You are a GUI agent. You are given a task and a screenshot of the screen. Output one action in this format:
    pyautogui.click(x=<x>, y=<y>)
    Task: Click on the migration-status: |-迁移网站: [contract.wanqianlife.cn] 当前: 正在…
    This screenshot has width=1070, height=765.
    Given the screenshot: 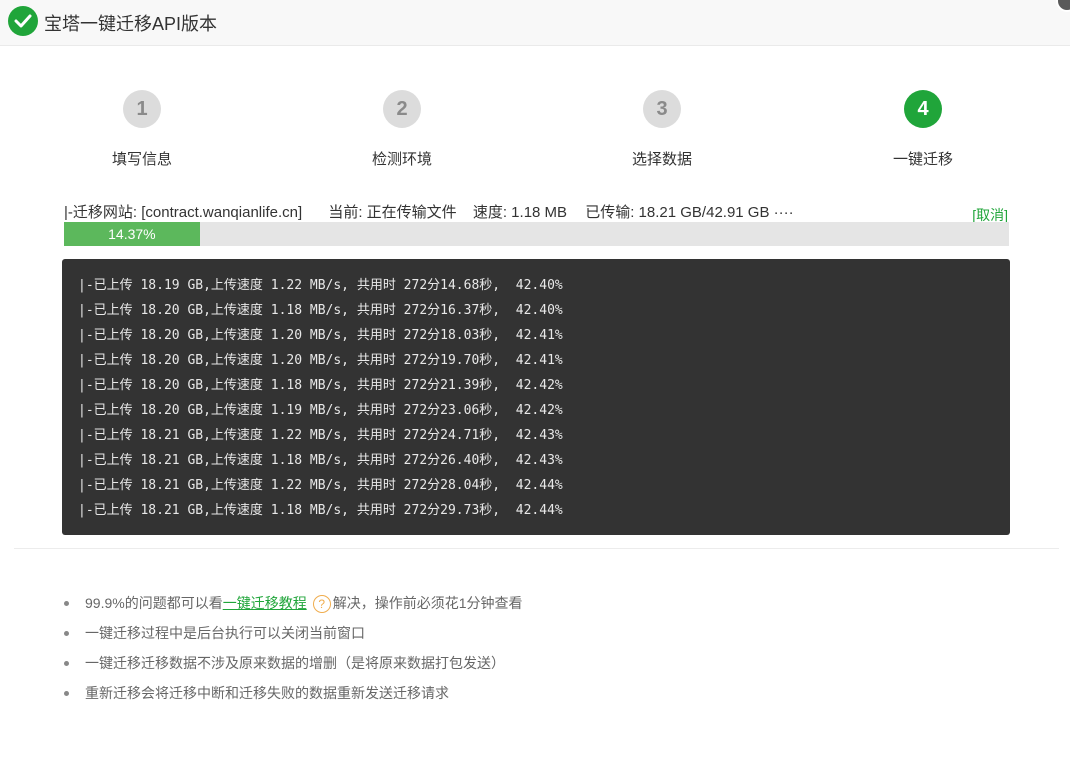 What is the action you would take?
    pyautogui.click(x=438, y=211)
    